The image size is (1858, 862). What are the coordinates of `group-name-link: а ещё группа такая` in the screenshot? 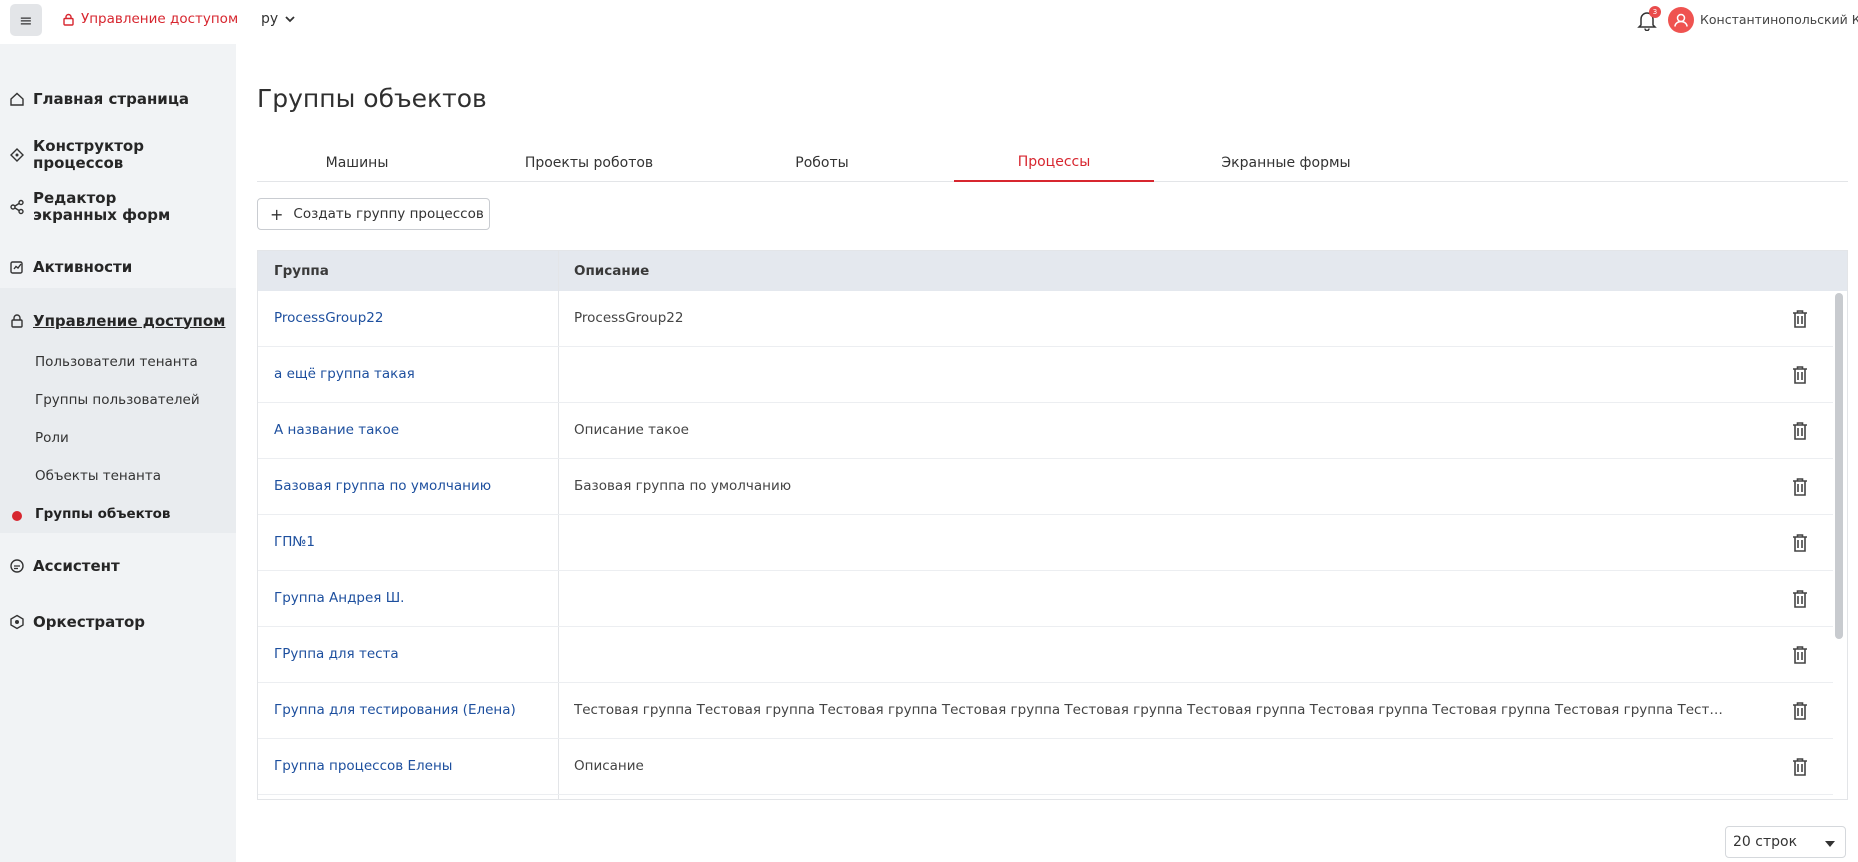 It's located at (344, 374).